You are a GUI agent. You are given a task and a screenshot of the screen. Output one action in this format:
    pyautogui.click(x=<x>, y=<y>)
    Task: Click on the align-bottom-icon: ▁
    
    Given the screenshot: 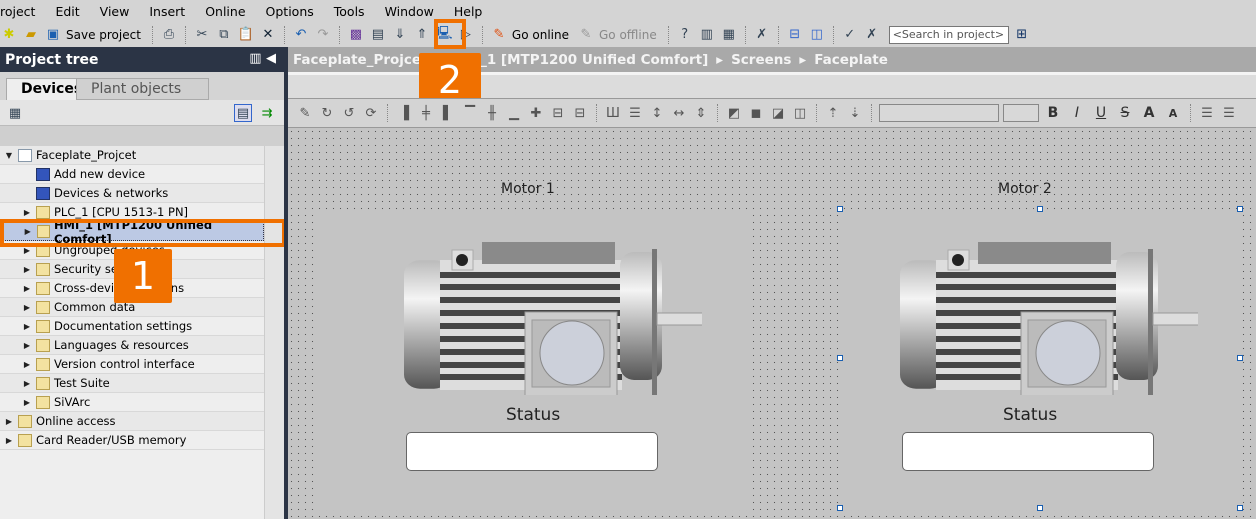 What is the action you would take?
    pyautogui.click(x=514, y=113)
    